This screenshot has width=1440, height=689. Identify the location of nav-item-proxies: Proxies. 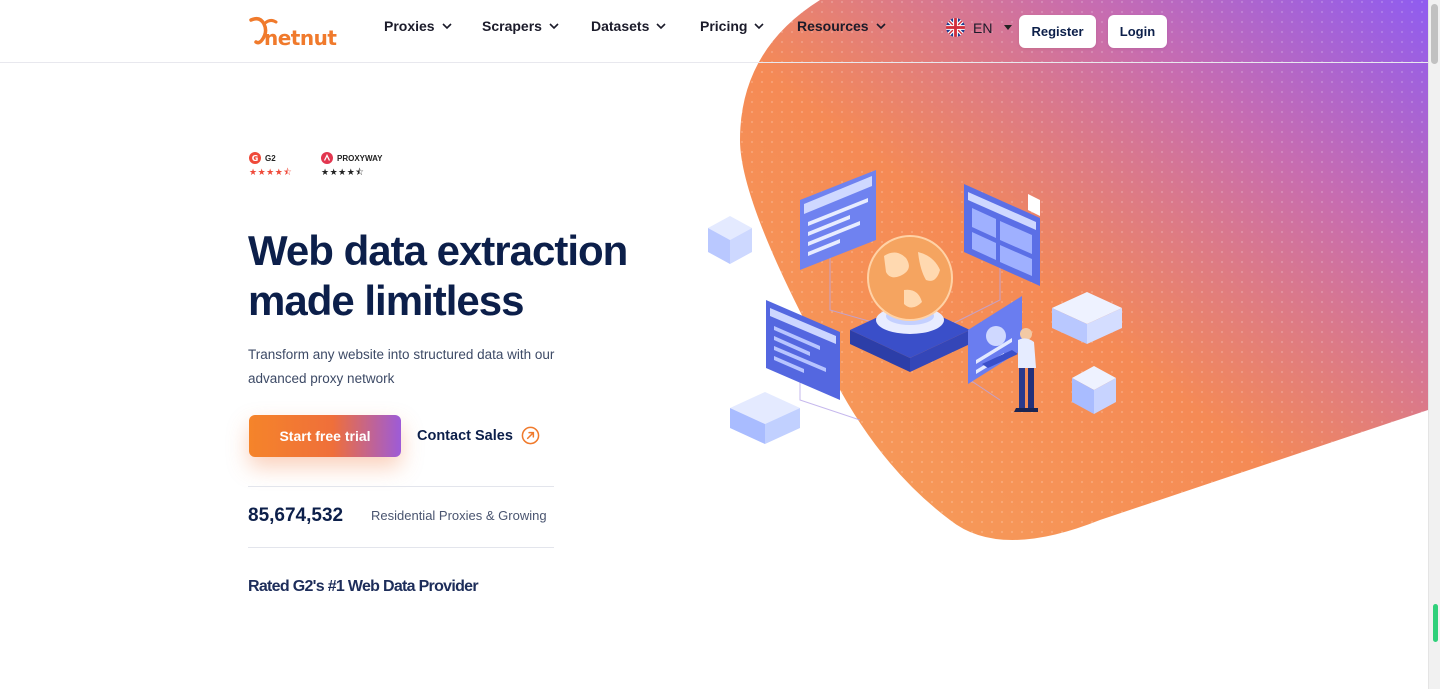
(418, 26).